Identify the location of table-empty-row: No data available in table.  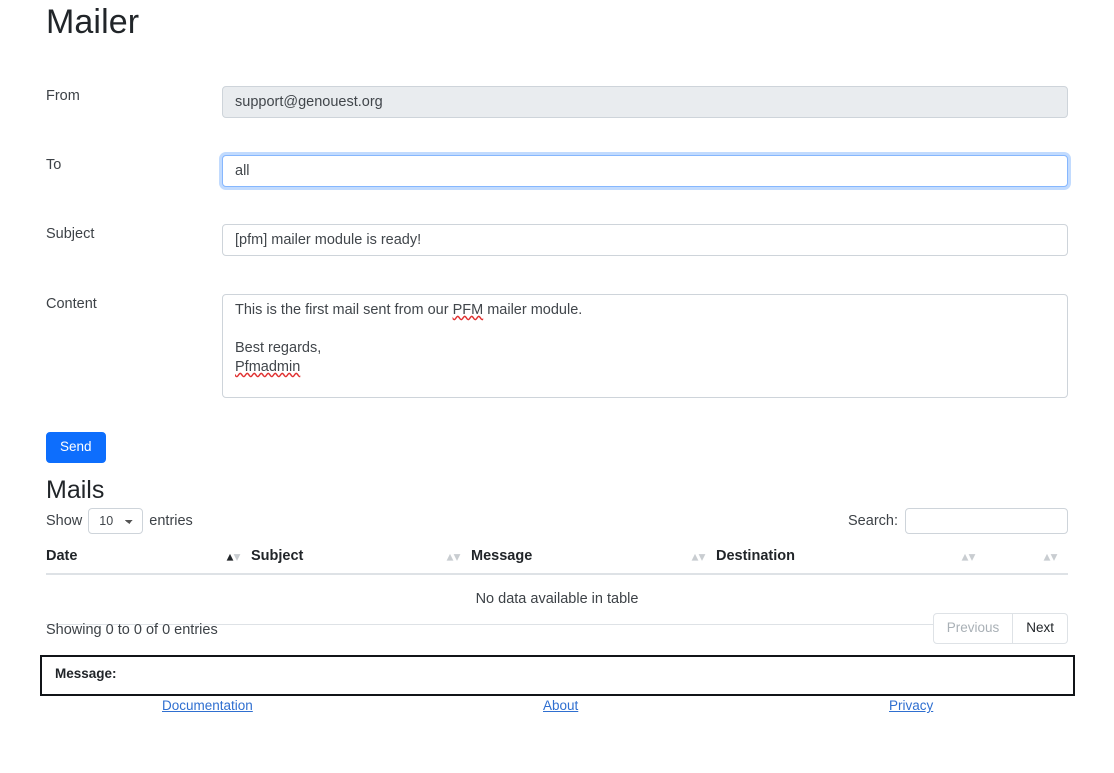
(557, 599).